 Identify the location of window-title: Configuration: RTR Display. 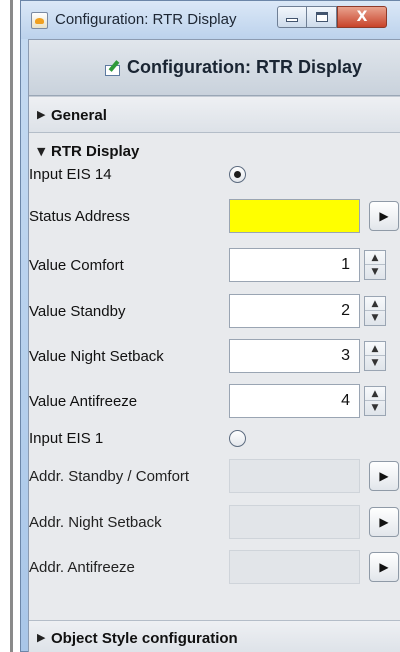
(146, 19).